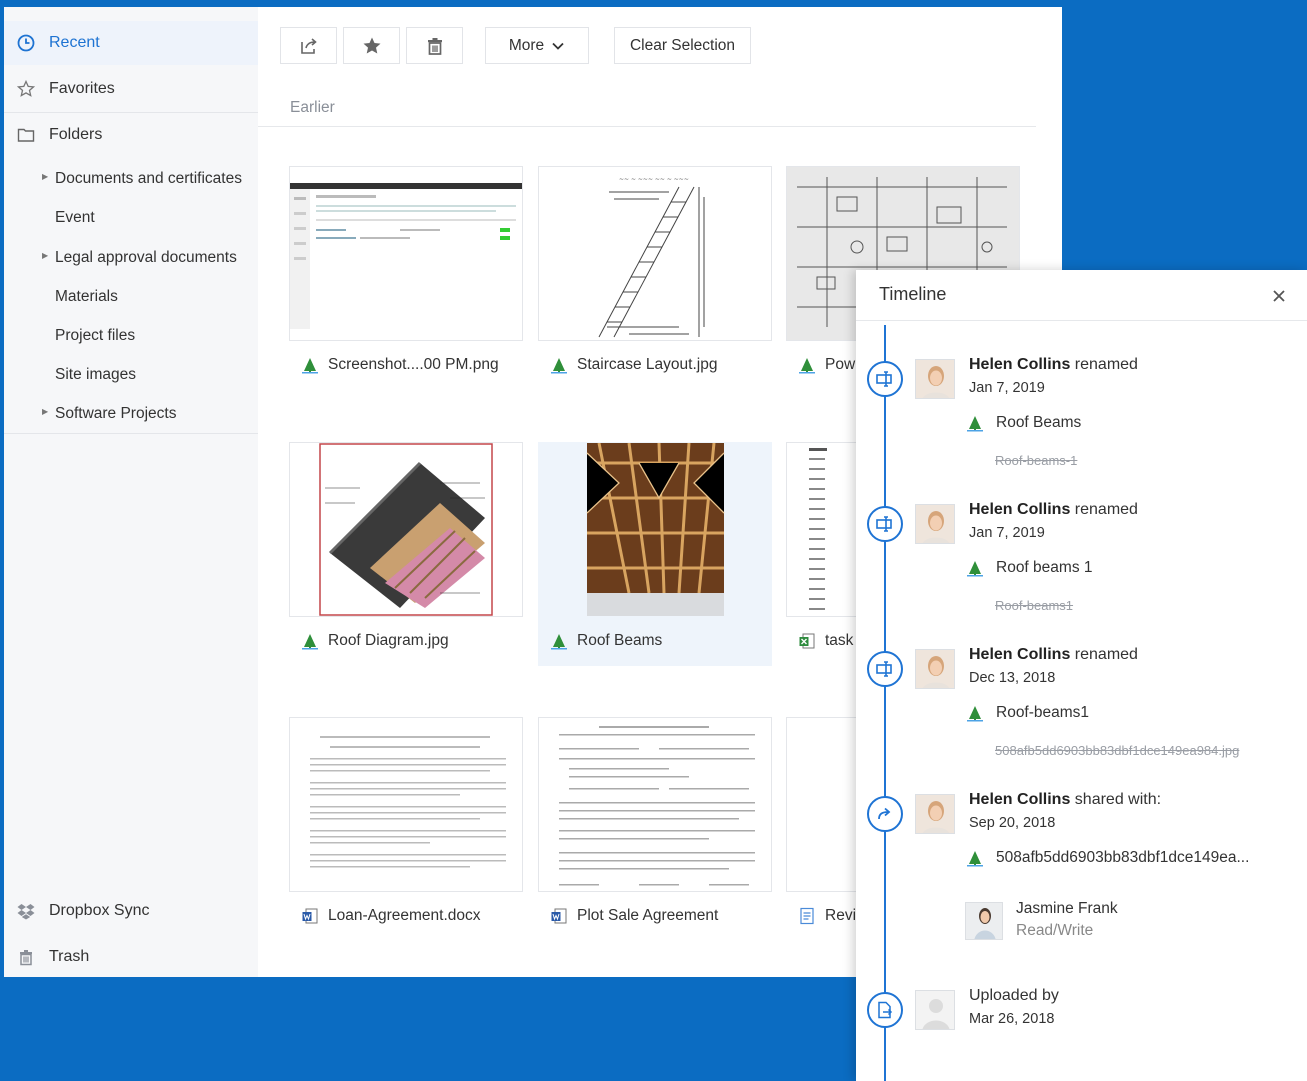  I want to click on event-old-name: Roof-beams-1, so click(1036, 460).